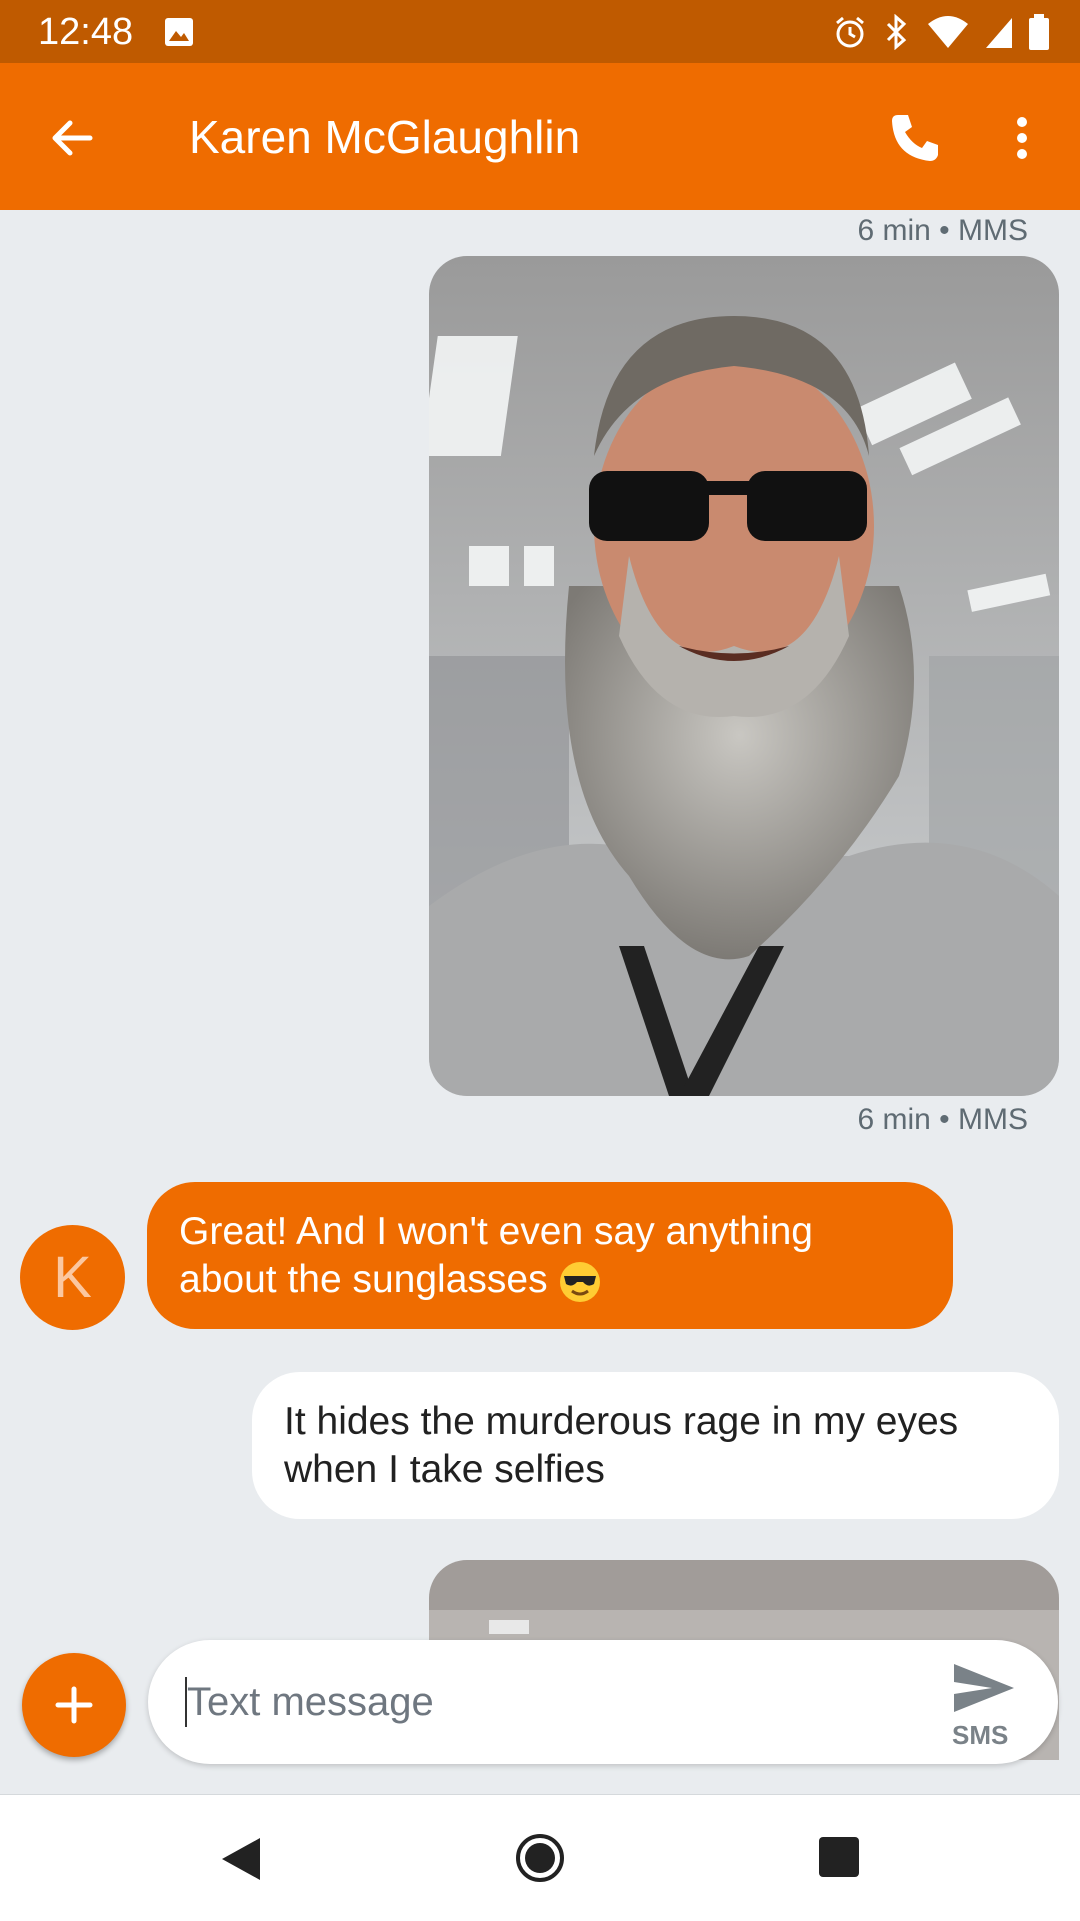 The image size is (1080, 1921). What do you see at coordinates (980, 1735) in the screenshot?
I see `send-mode-label: SMS` at bounding box center [980, 1735].